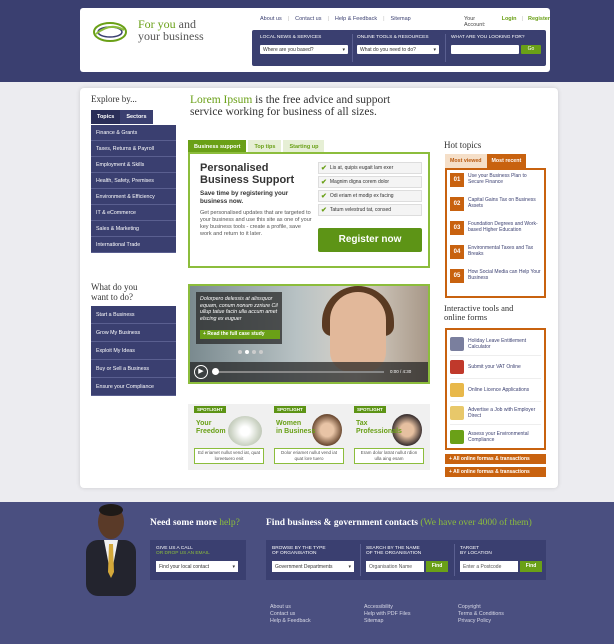  I want to click on action-buy-sell: Buy or Sell a Business, so click(133, 369).